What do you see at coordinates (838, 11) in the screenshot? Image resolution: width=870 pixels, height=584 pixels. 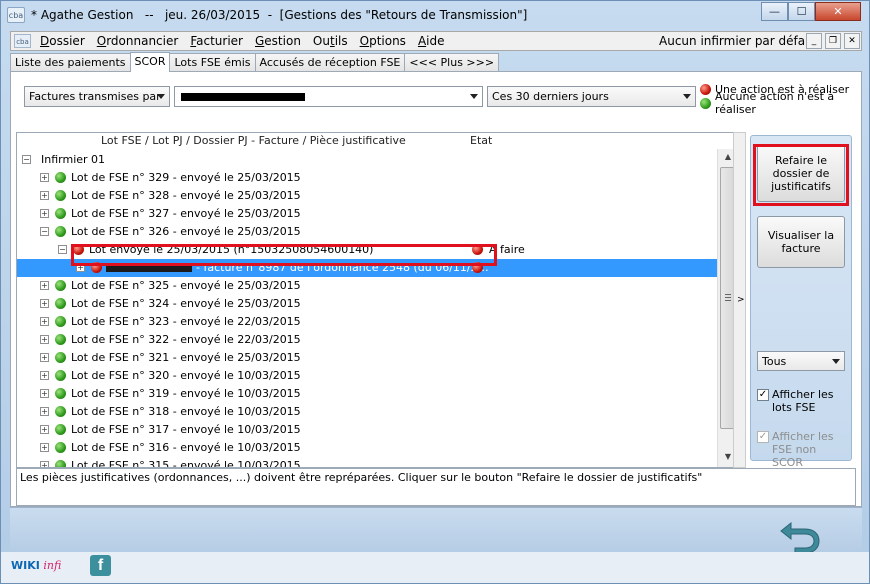 I see `close-icon: ✕` at bounding box center [838, 11].